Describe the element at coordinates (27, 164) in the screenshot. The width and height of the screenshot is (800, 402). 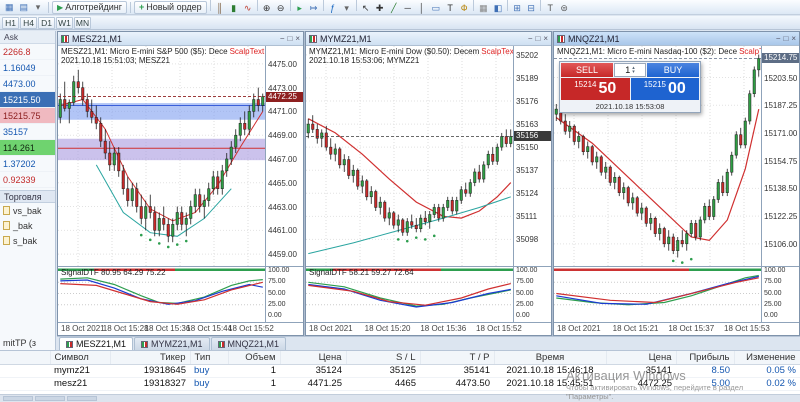
I see `market-watch-row: 1.37202` at that location.